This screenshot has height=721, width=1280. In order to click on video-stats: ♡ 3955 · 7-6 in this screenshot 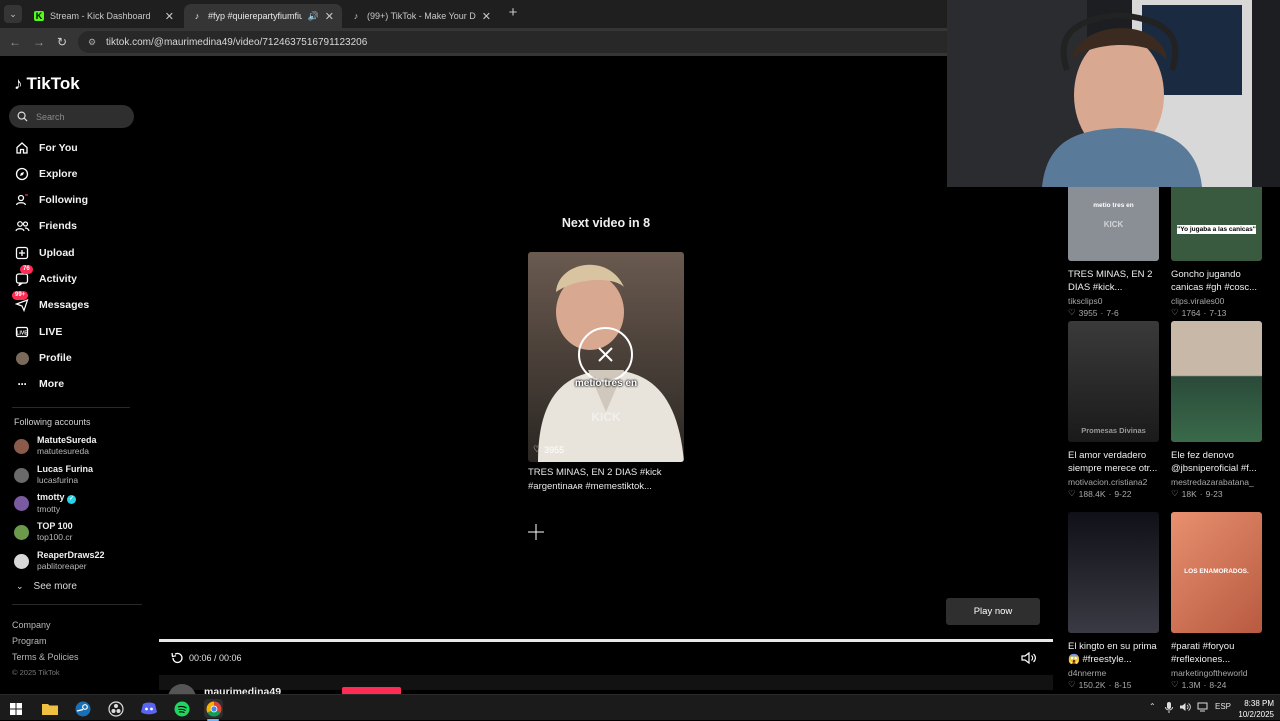, I will do `click(1113, 312)`.